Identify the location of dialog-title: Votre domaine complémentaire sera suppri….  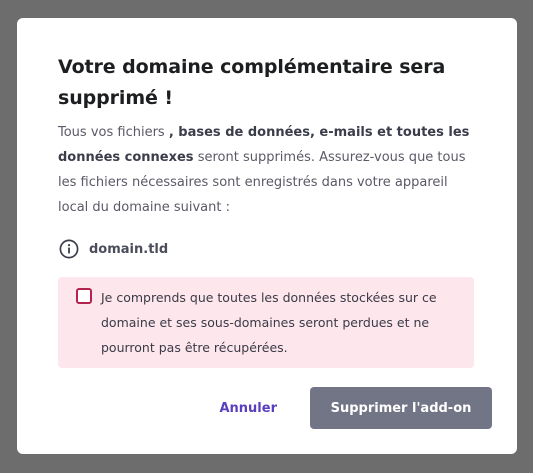
(252, 82).